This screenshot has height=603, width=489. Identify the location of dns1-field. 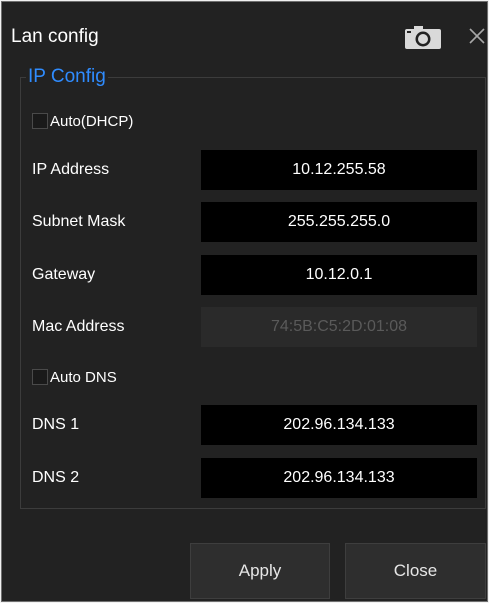
(339, 425).